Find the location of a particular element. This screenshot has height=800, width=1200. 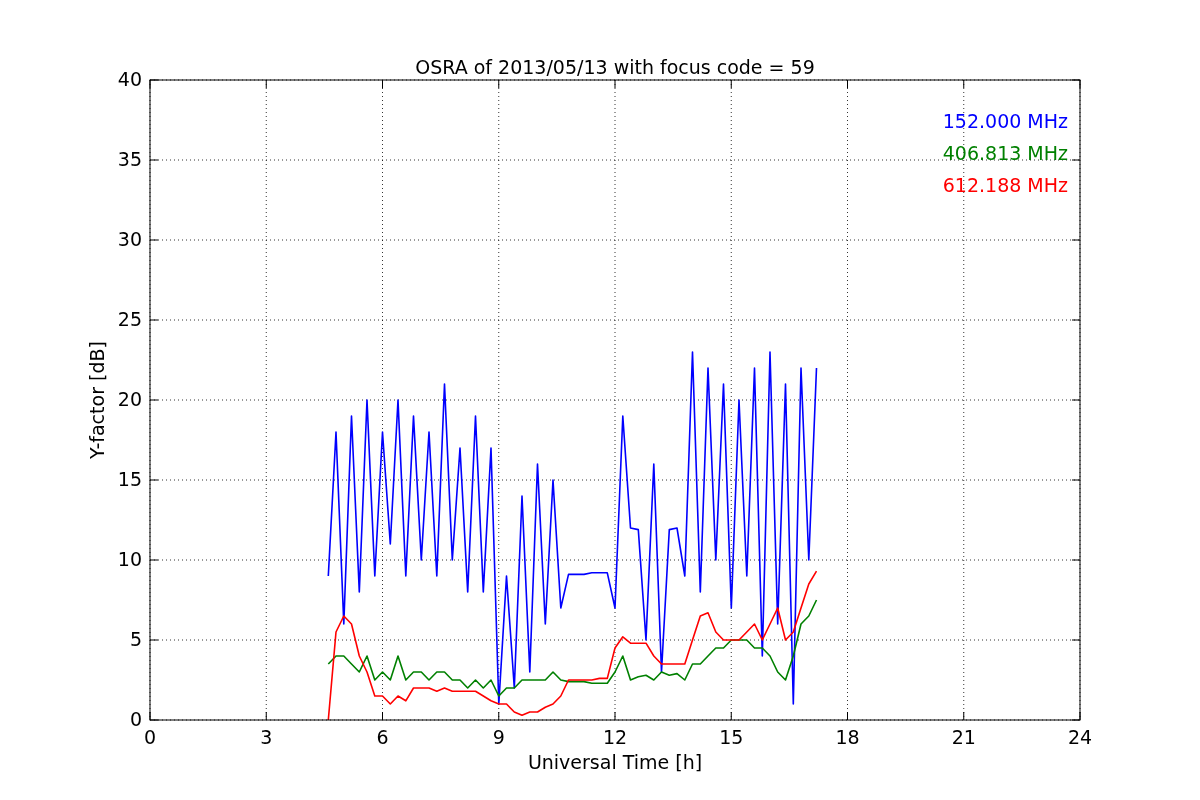

x-tick-label: 6 is located at coordinates (382, 737).